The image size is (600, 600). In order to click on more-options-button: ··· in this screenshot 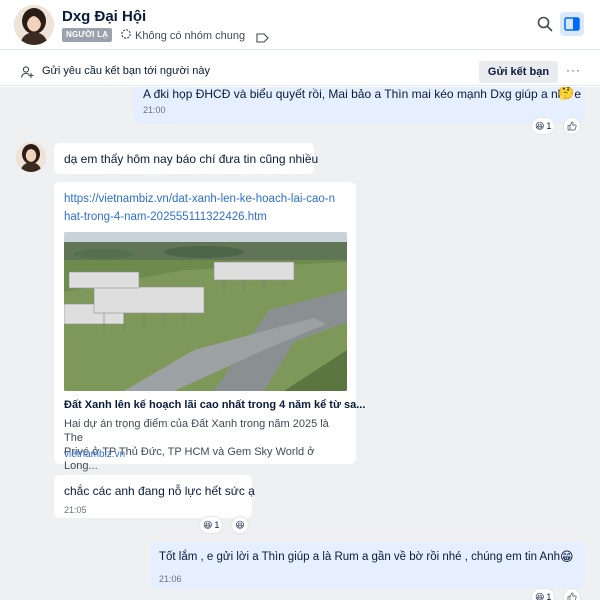, I will do `click(573, 70)`.